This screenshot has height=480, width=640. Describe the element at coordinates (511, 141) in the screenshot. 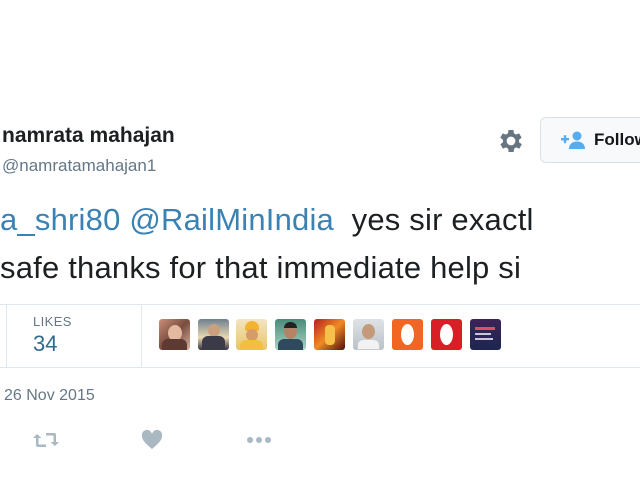

I see `gear-icon` at that location.